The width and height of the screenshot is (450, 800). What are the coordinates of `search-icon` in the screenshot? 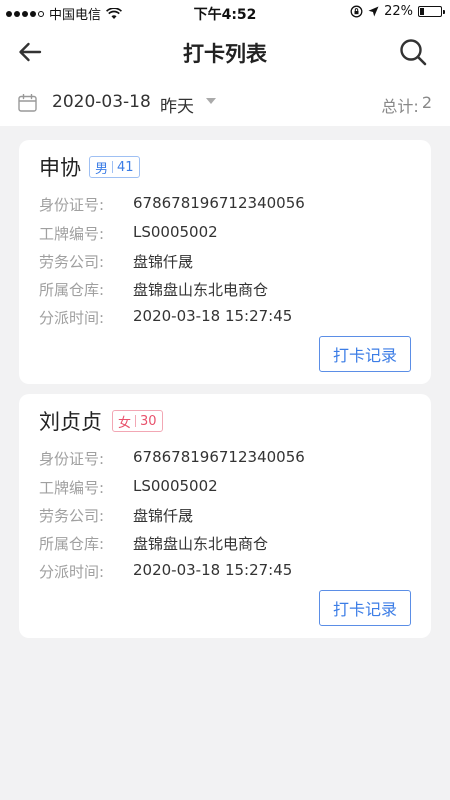 It's located at (413, 52).